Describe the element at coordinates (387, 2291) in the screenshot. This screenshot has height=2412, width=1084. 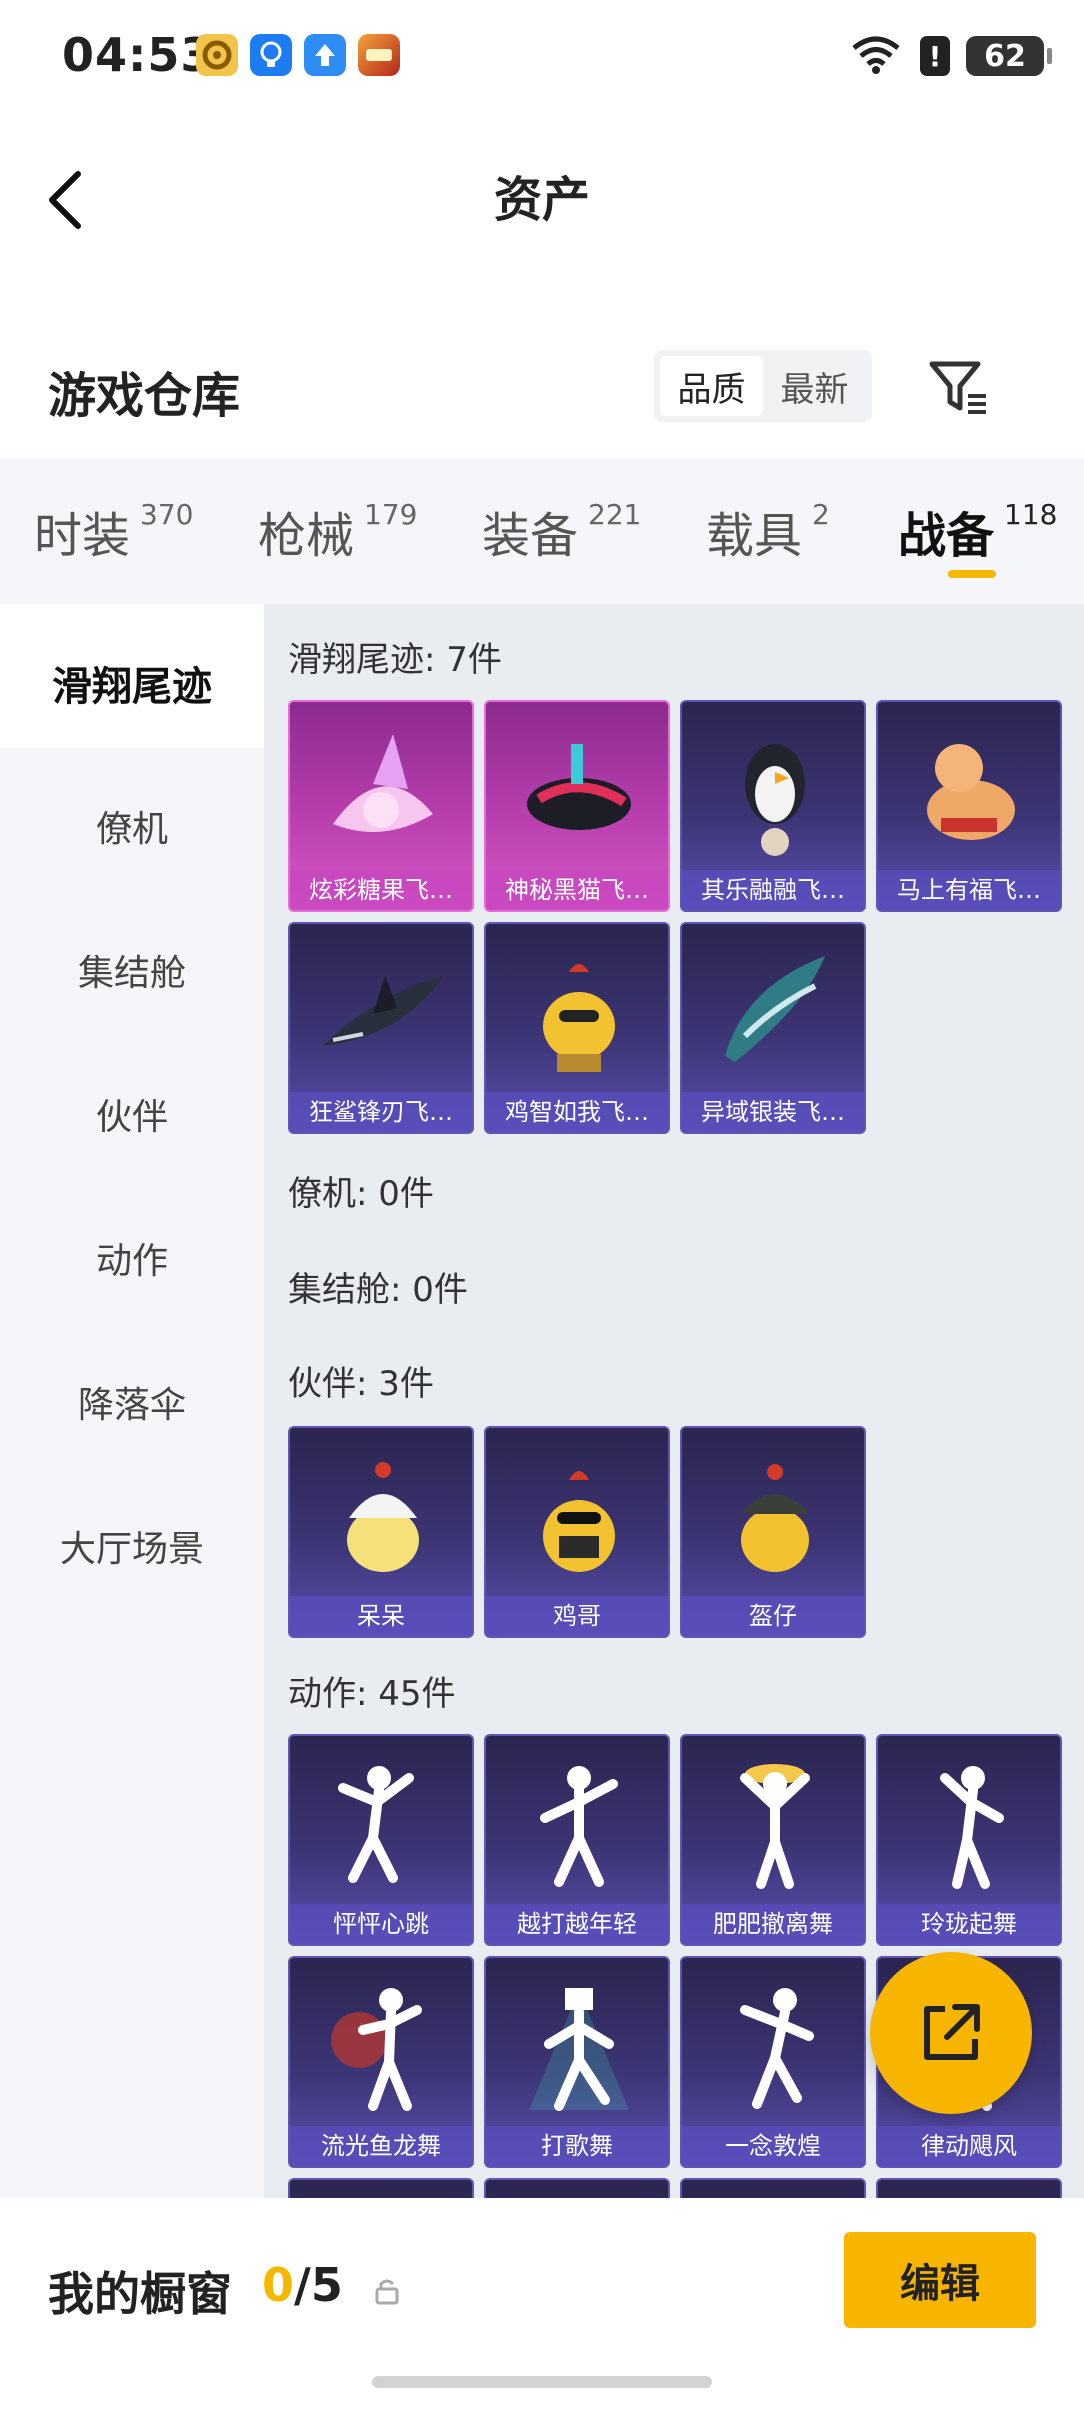
I see `lock-icon` at that location.